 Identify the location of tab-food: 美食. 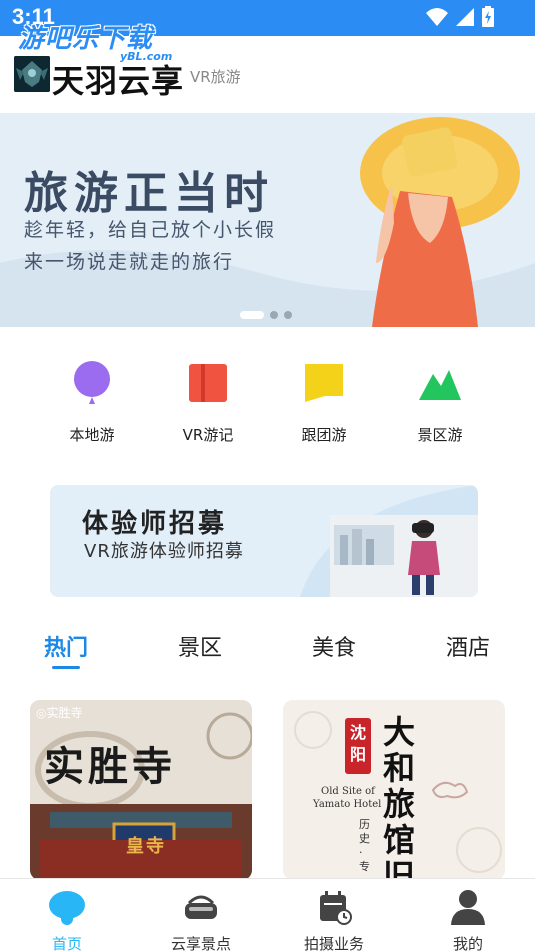
(334, 646).